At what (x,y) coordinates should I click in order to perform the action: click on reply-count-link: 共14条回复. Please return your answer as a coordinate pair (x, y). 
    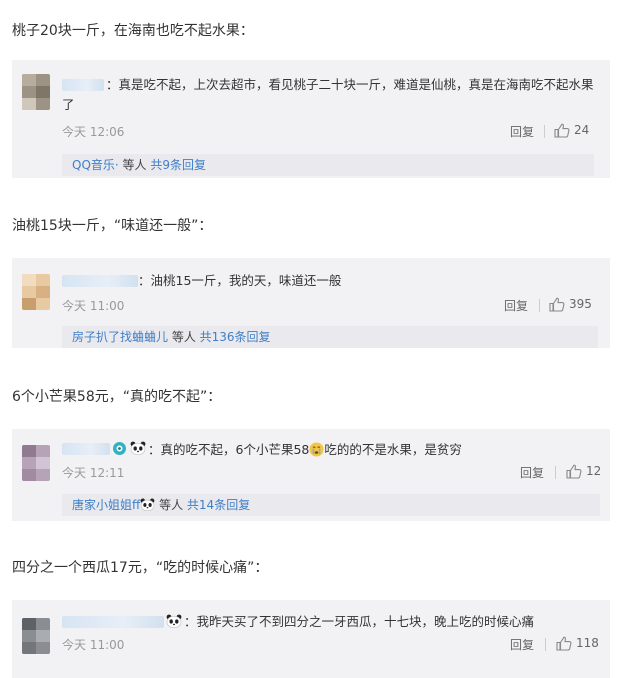
    Looking at the image, I should click on (218, 505).